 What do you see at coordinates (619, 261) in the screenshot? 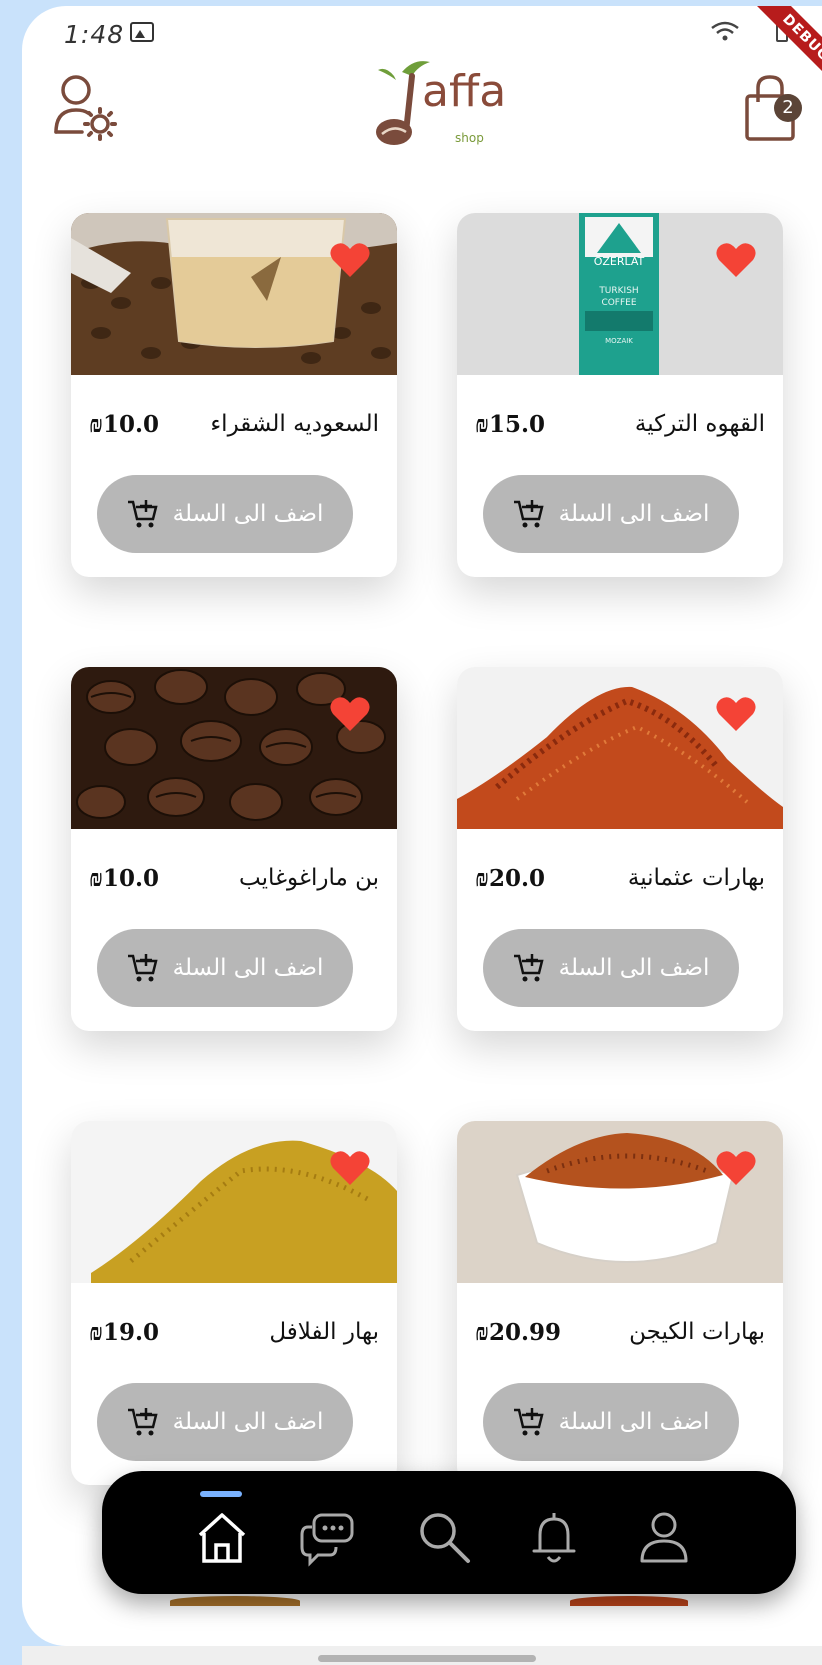
I see `package-brand: ÖZERLAT` at bounding box center [619, 261].